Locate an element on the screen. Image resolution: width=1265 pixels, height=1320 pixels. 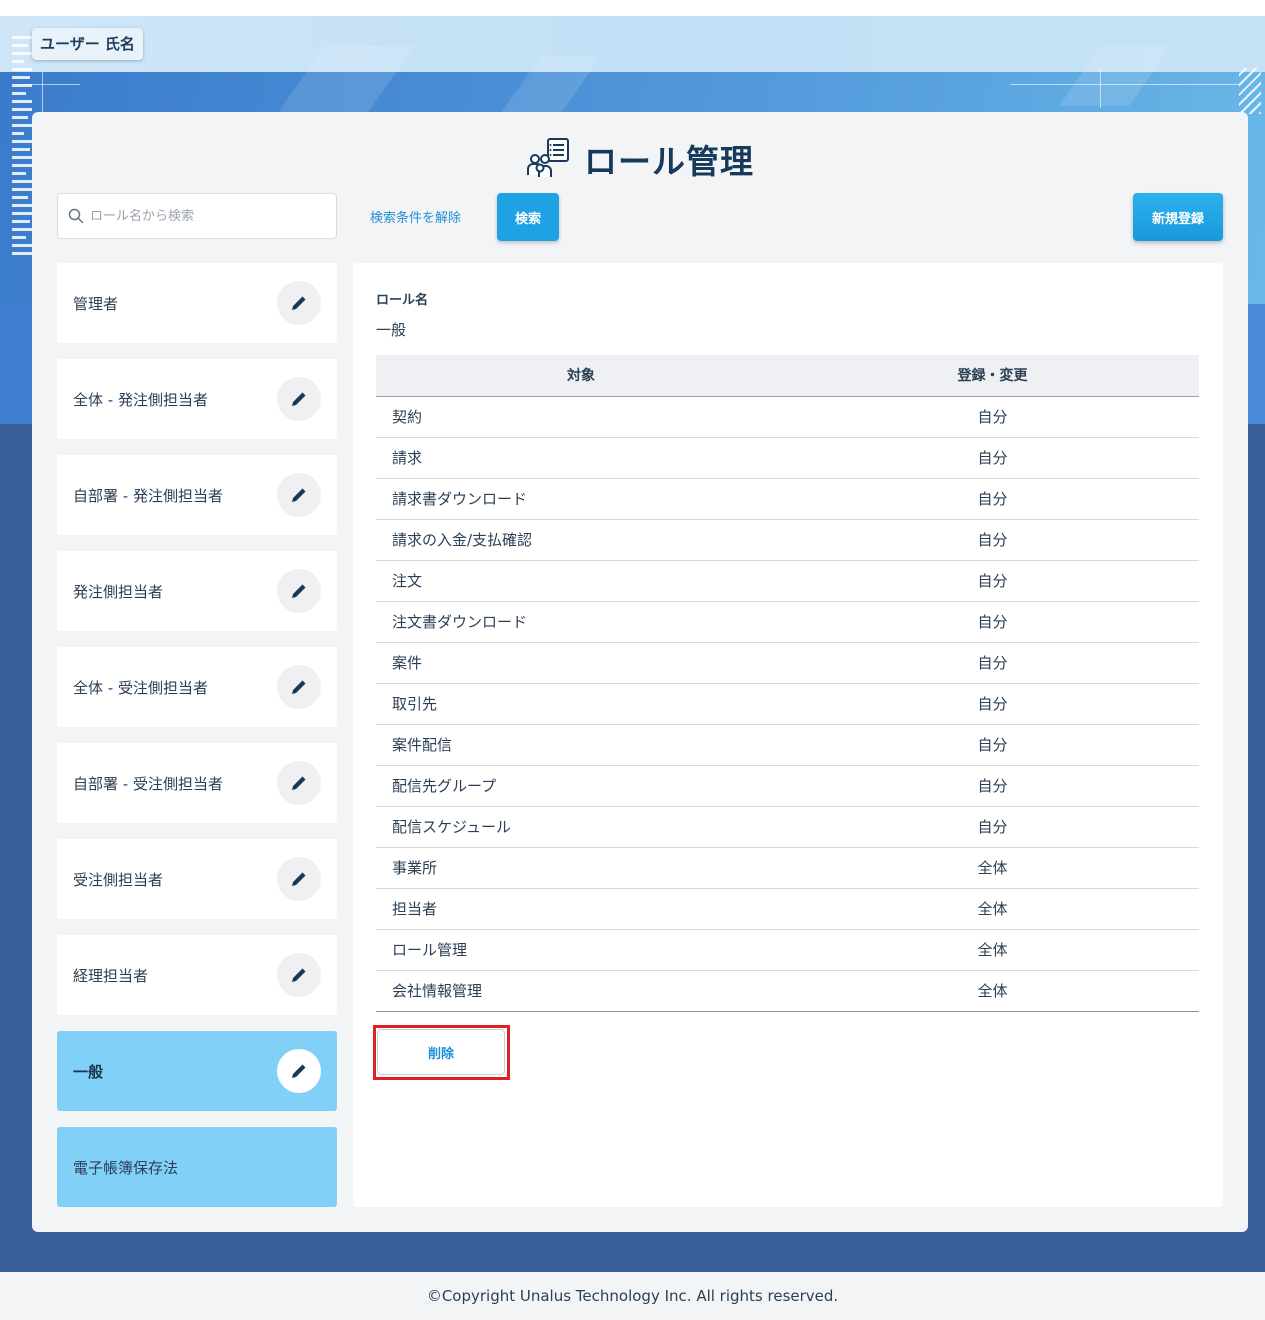
table-row: 契約 自分 is located at coordinates (787, 417).